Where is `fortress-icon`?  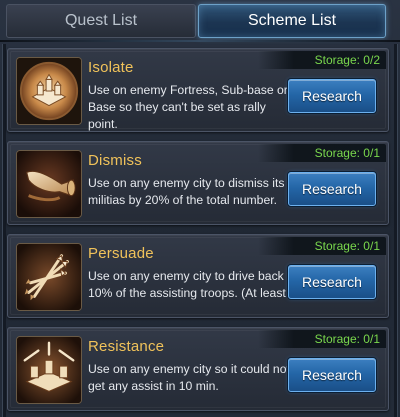
fortress-icon is located at coordinates (49, 91).